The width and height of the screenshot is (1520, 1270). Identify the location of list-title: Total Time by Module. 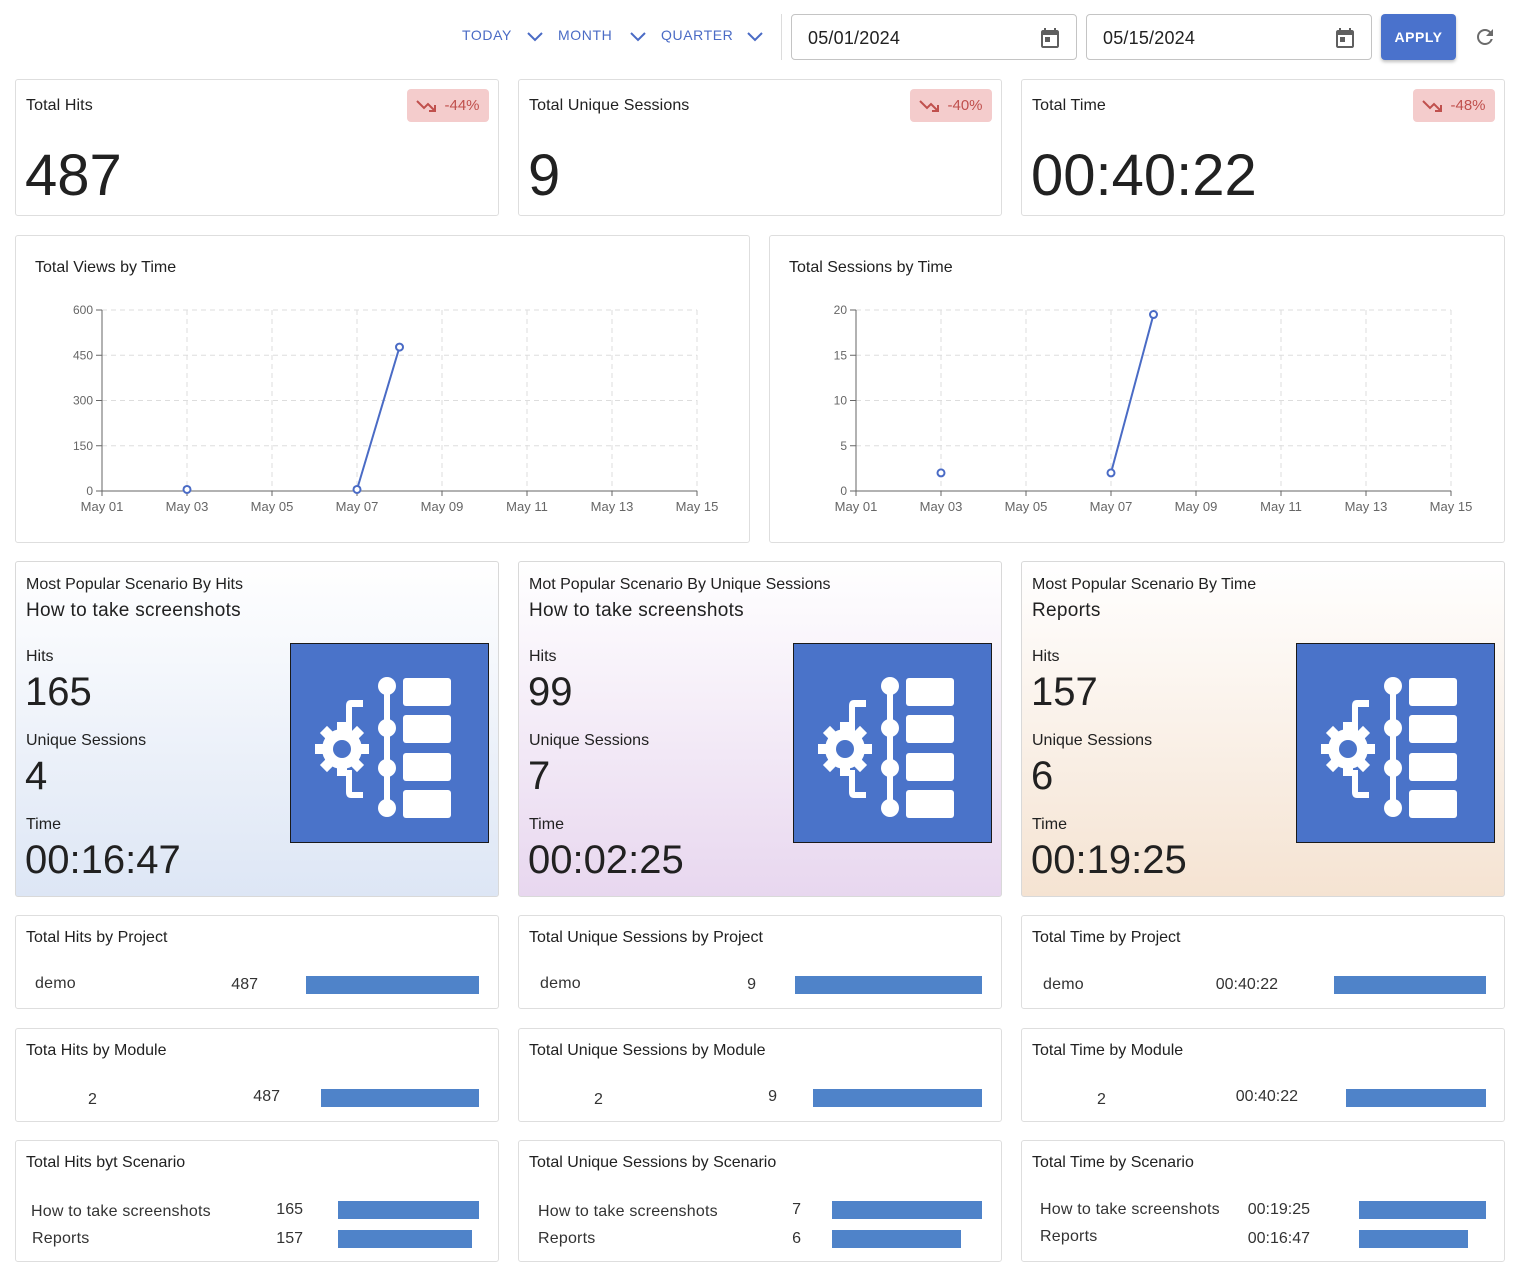
(1108, 1050).